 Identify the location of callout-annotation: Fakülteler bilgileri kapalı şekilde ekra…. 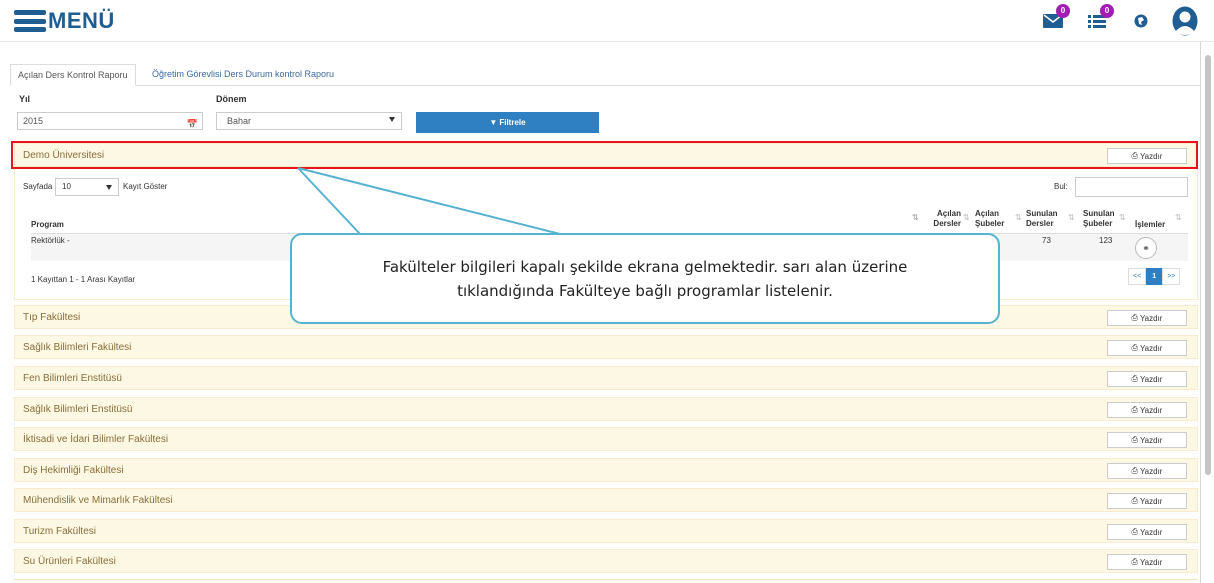
(645, 278).